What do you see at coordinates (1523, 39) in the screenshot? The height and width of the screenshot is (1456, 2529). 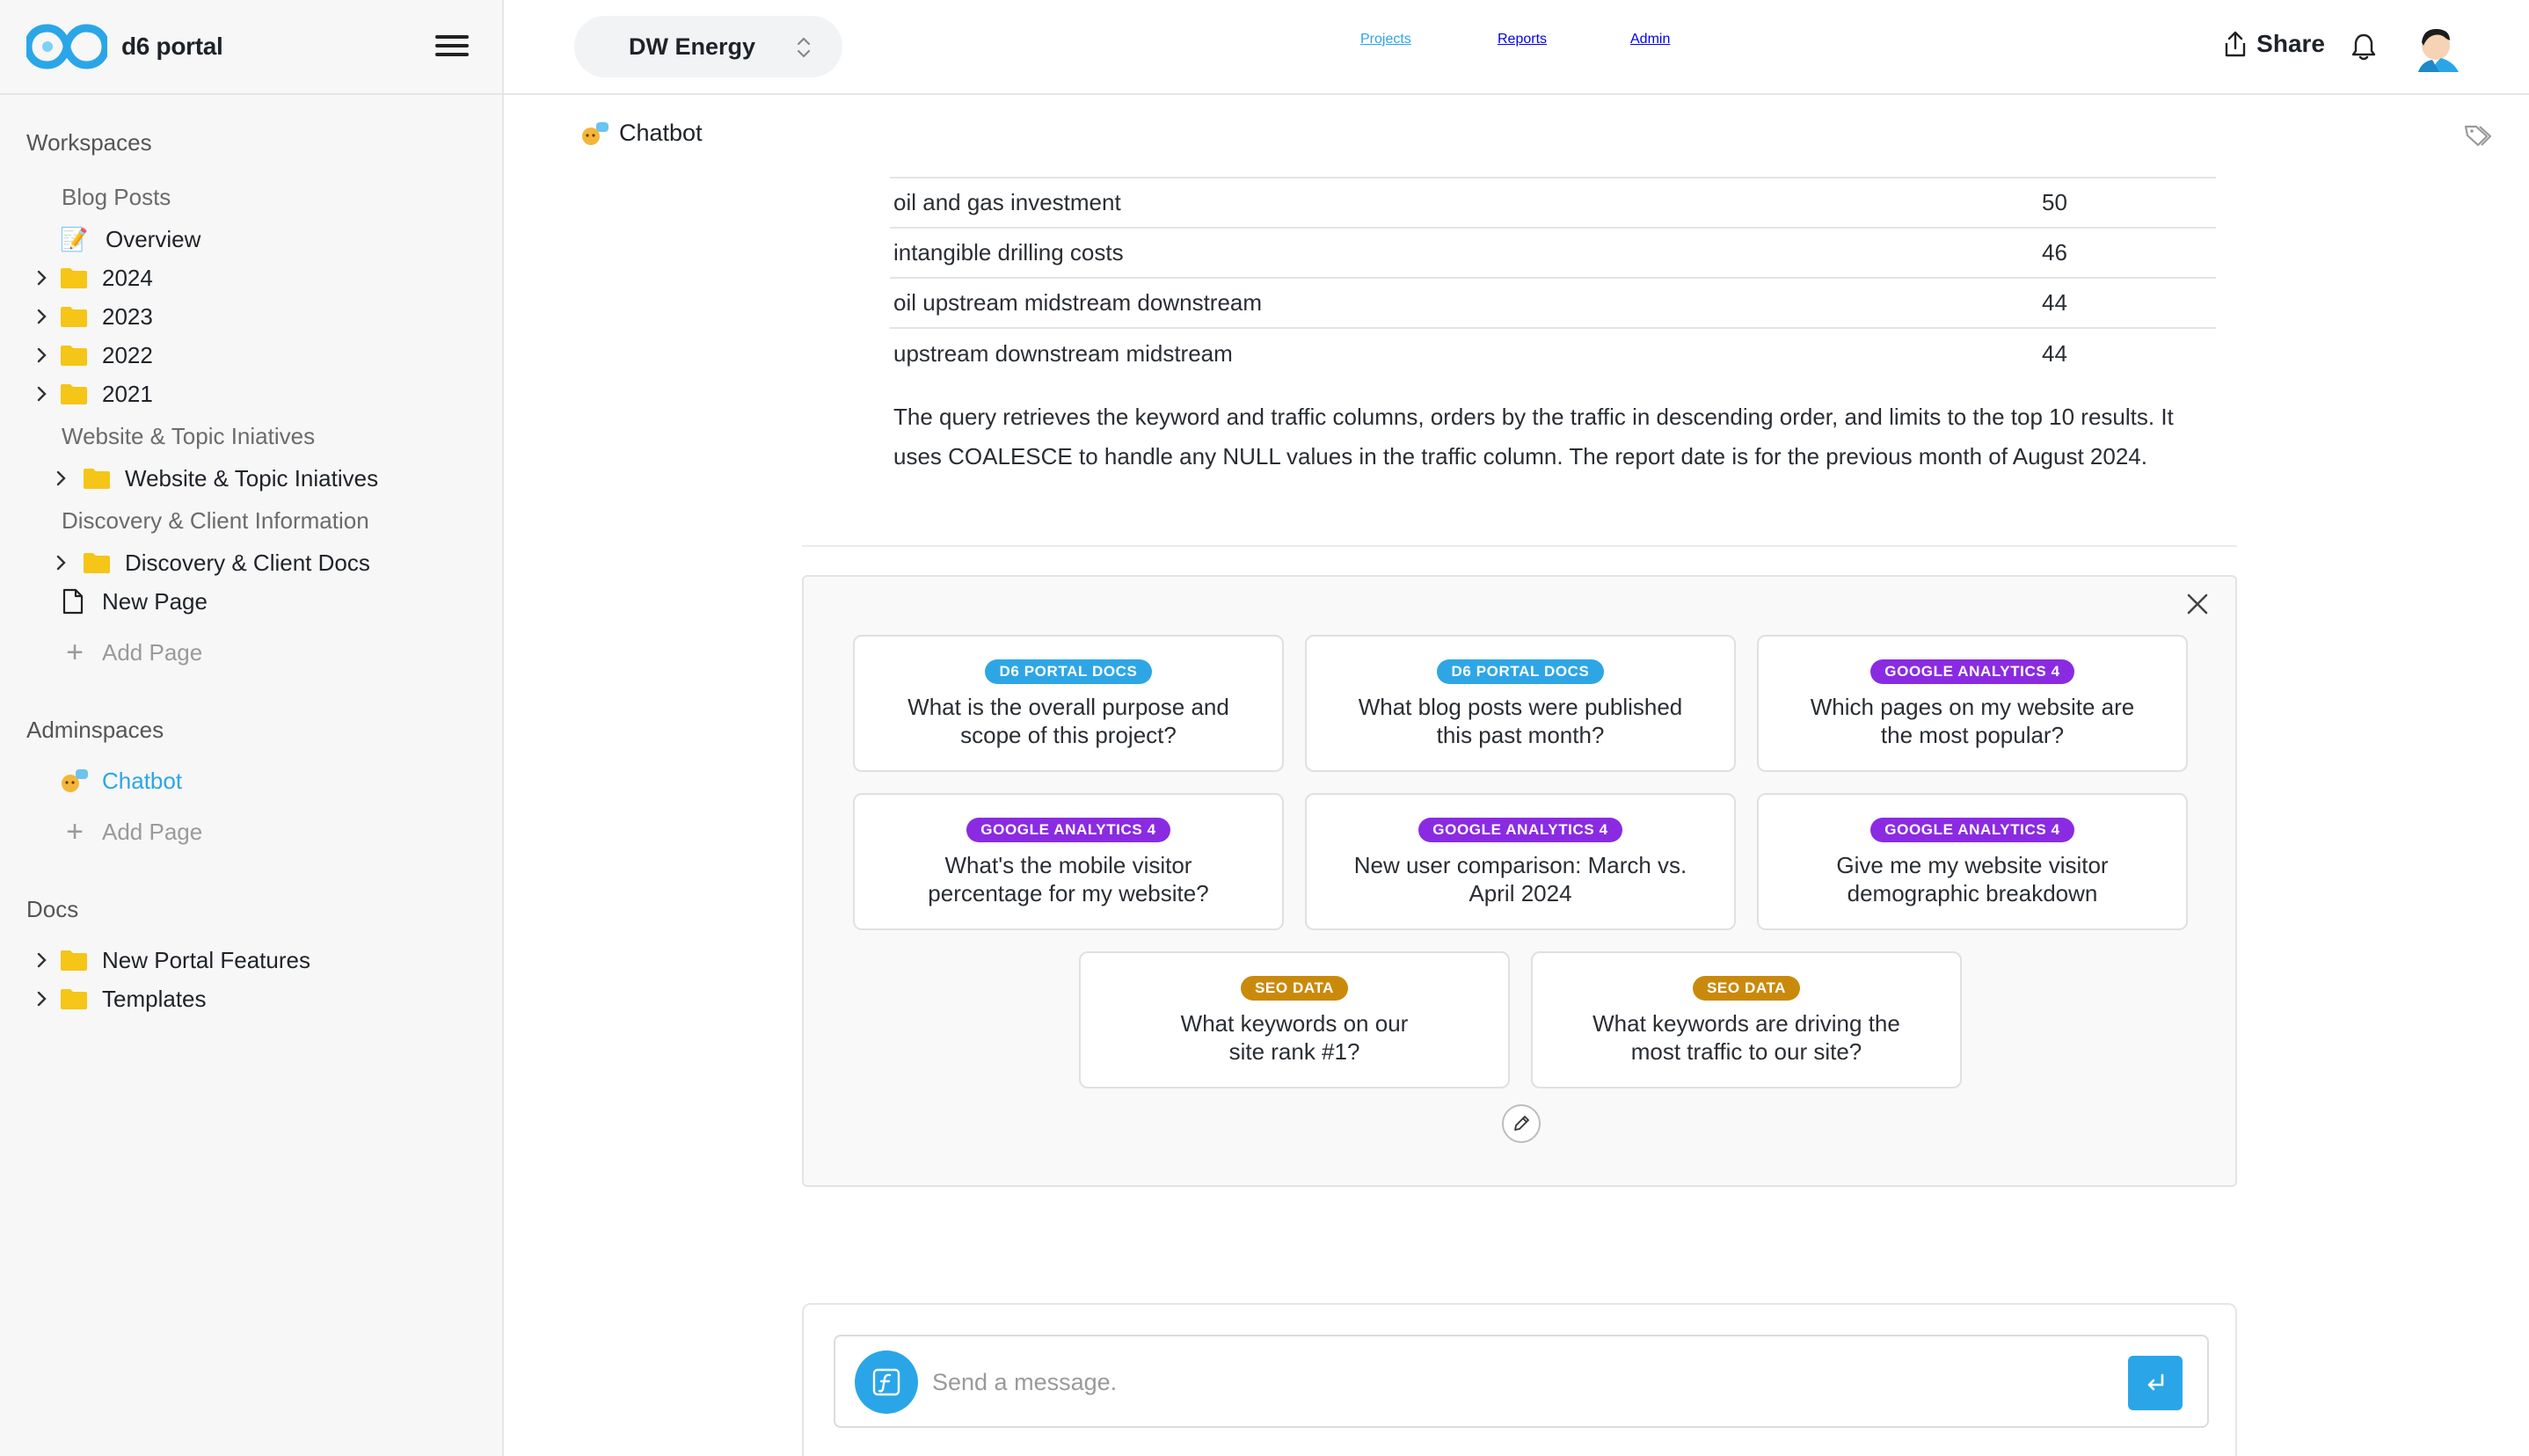 I see `nav-reports: Reports` at bounding box center [1523, 39].